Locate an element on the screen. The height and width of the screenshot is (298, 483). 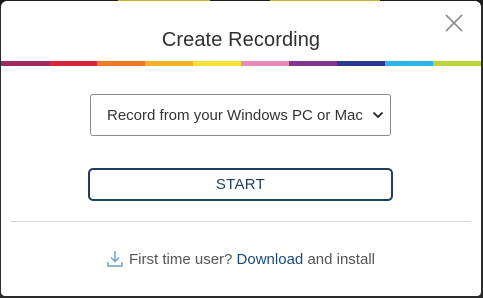
chevron-down-icon is located at coordinates (378, 115).